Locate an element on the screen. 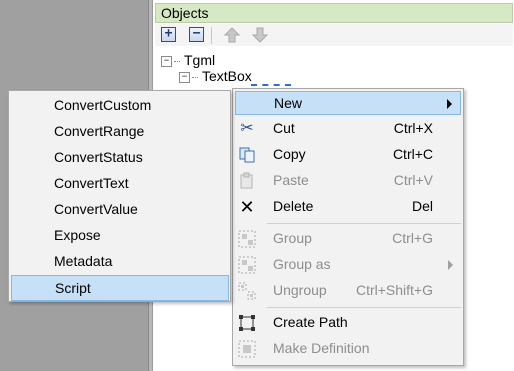 The image size is (514, 371). ungroup-icon is located at coordinates (247, 291).